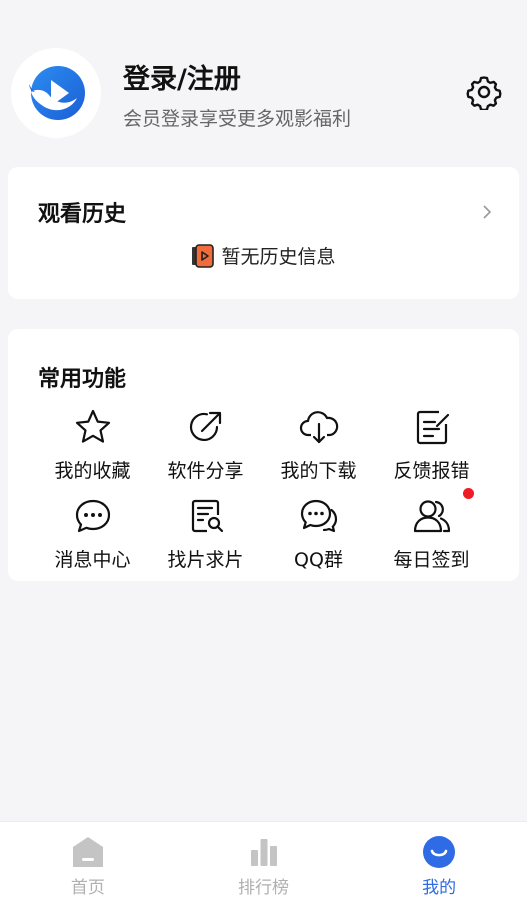  What do you see at coordinates (318, 451) in the screenshot?
I see `downloads-button: 我的下载` at bounding box center [318, 451].